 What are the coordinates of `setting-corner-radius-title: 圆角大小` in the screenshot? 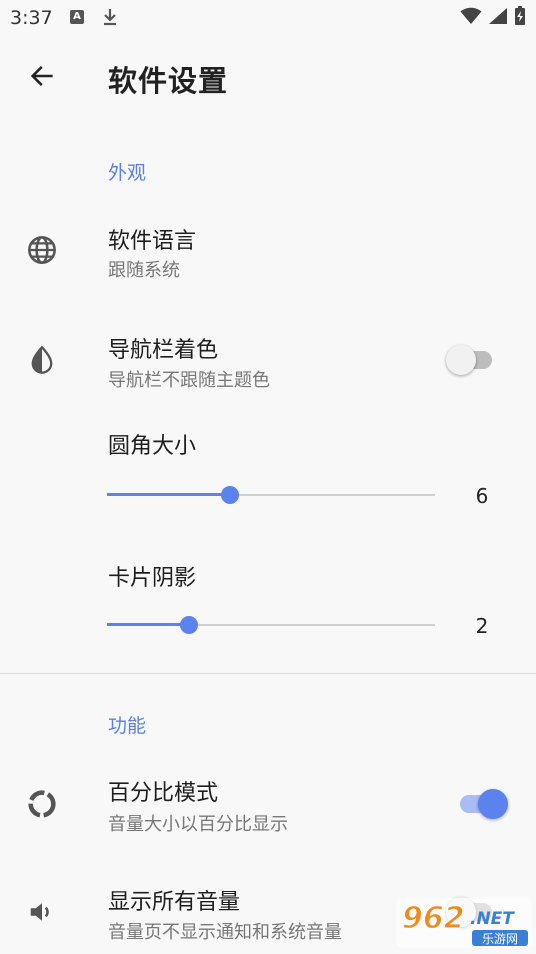 It's located at (152, 446).